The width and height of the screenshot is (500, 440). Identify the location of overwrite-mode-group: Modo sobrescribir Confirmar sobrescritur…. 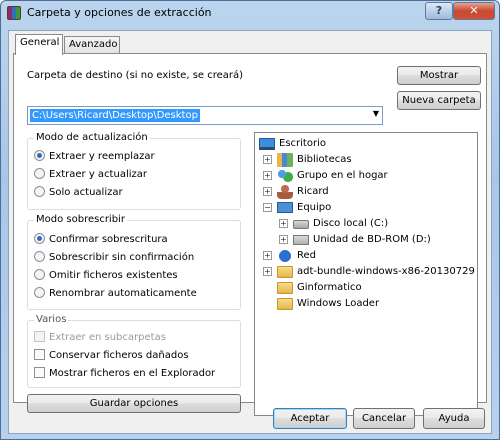
(134, 262).